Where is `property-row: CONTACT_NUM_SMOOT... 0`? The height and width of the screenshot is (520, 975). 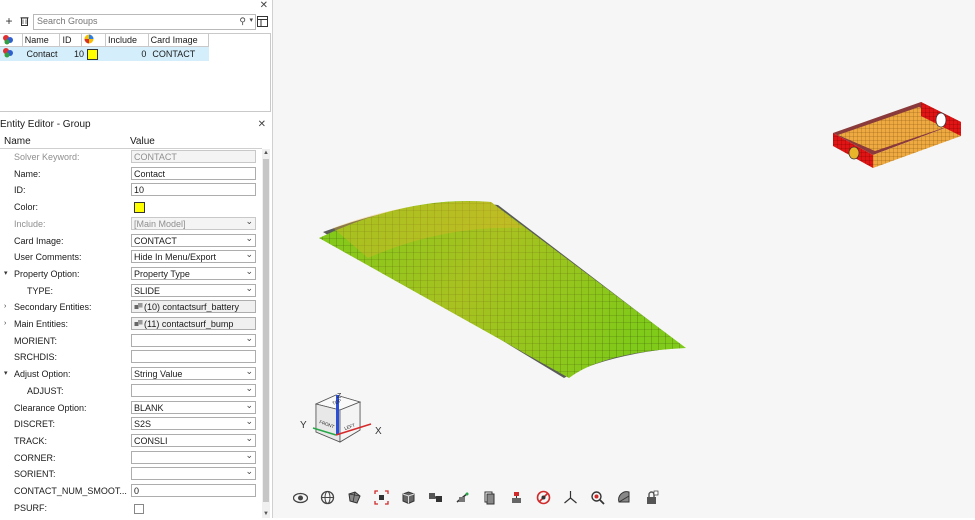 property-row: CONTACT_NUM_SMOOT... 0 is located at coordinates (131, 491).